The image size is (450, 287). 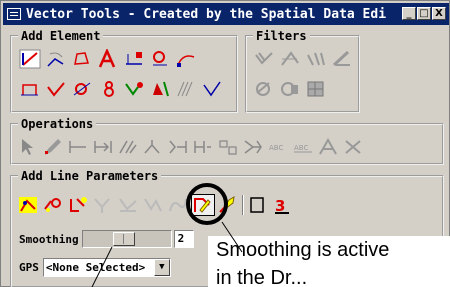 I want to click on polygon-outline-icon, so click(x=228, y=205).